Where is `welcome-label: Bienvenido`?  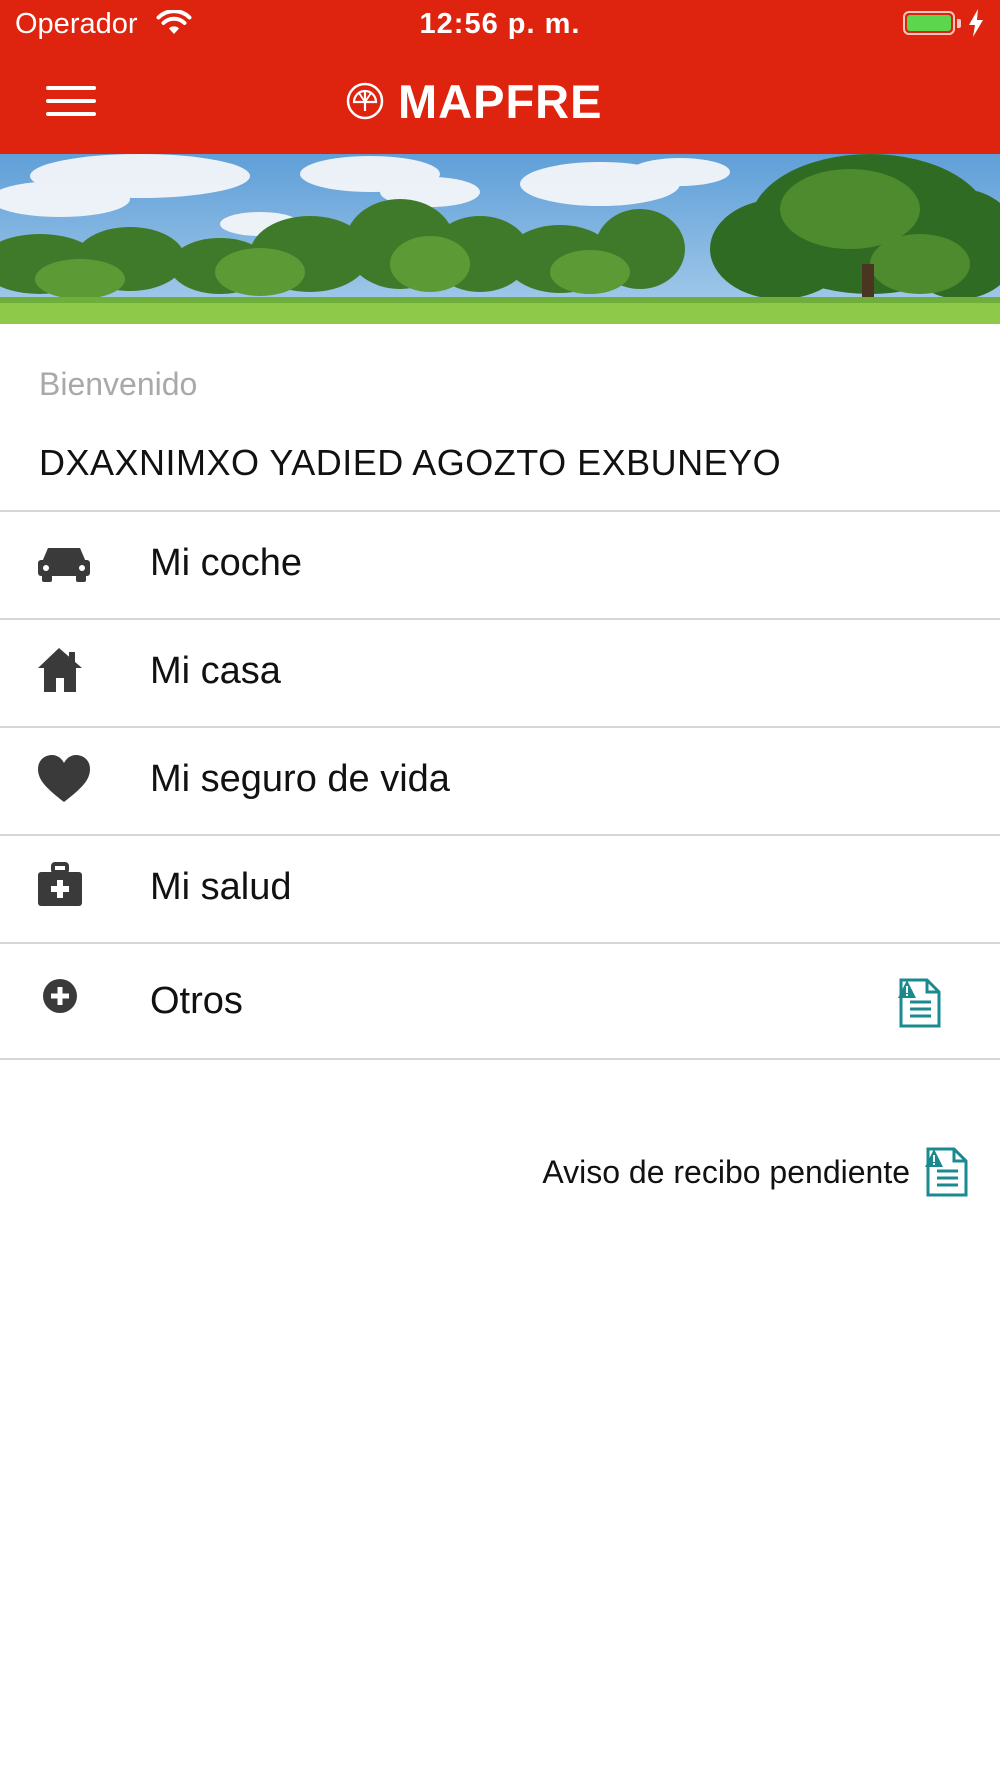 welcome-label: Bienvenido is located at coordinates (118, 384).